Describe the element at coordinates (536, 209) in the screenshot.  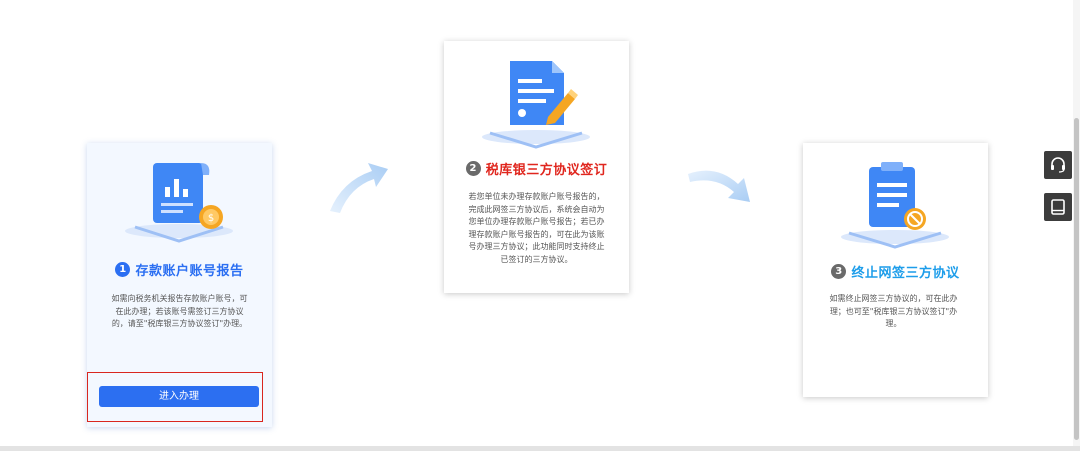
I see `description-line: 完成此网签三方协议后，系统会自动为` at that location.